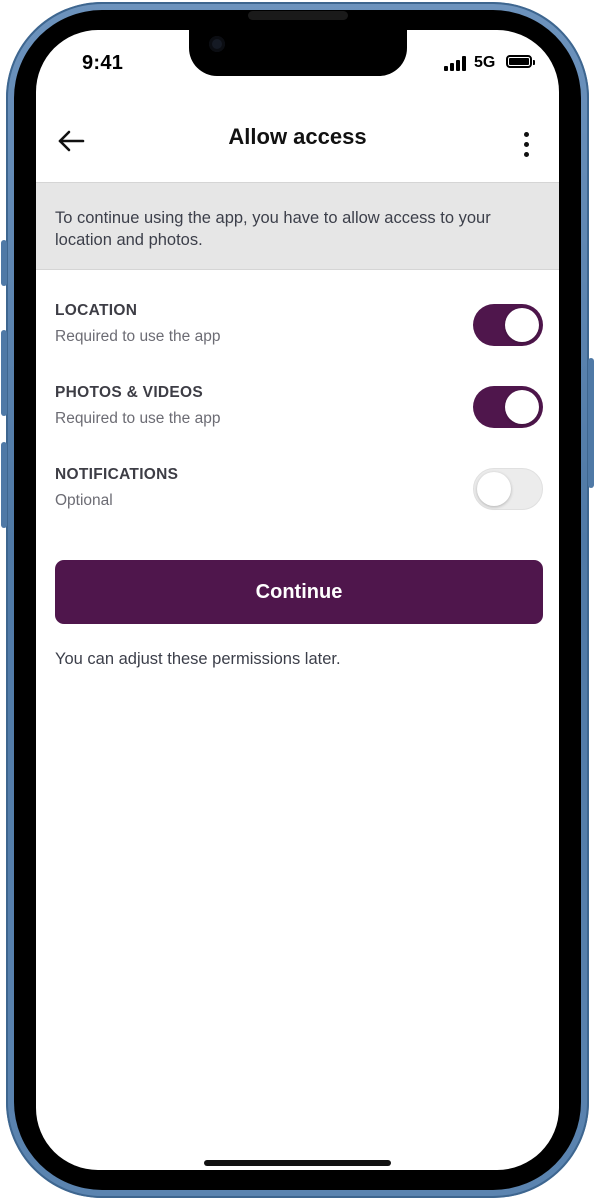  Describe the element at coordinates (4, 263) in the screenshot. I see `action-button` at that location.